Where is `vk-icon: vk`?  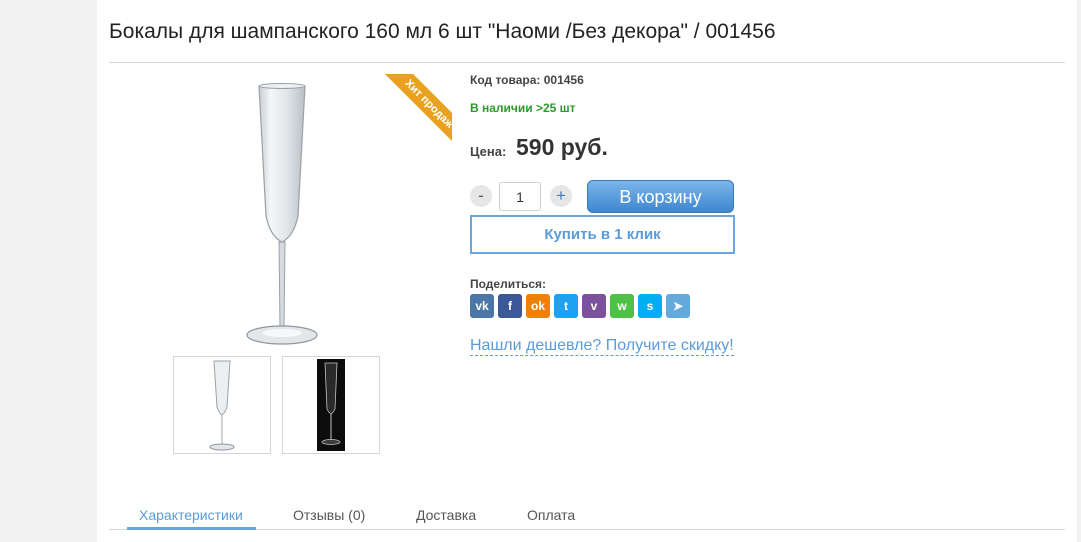
vk-icon: vk is located at coordinates (482, 306).